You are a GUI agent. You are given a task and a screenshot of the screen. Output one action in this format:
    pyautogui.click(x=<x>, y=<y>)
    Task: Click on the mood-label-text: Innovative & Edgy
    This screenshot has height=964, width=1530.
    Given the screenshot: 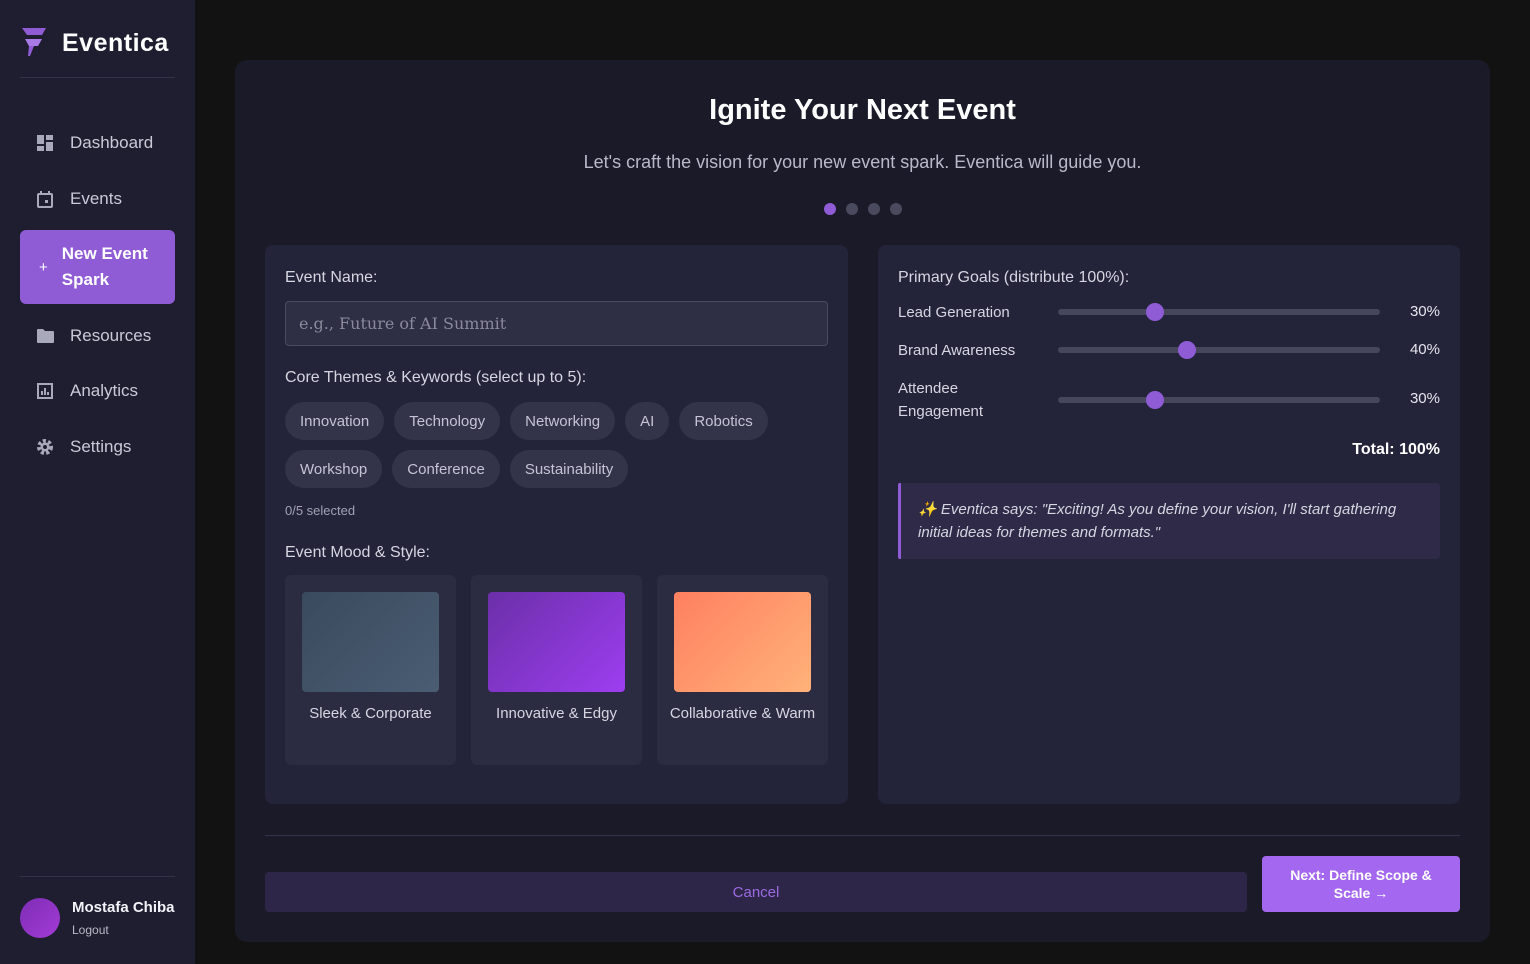 What is the action you would take?
    pyautogui.click(x=556, y=713)
    